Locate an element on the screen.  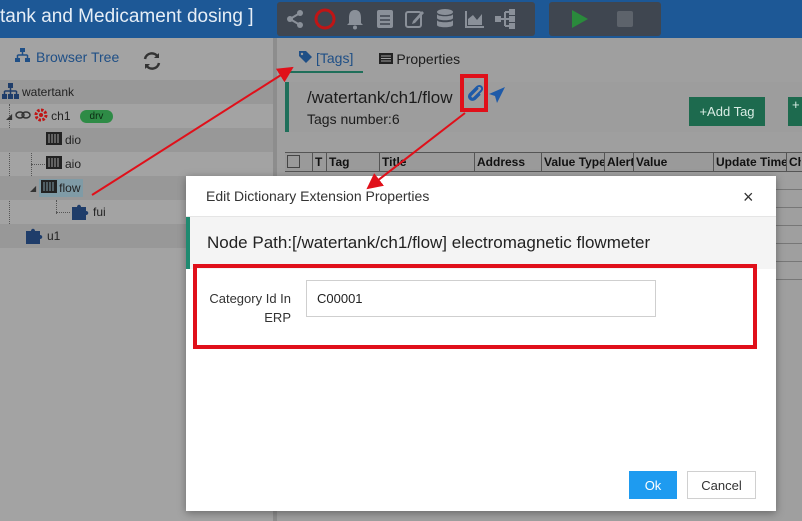
column-header: Update Time is located at coordinates (750, 162).